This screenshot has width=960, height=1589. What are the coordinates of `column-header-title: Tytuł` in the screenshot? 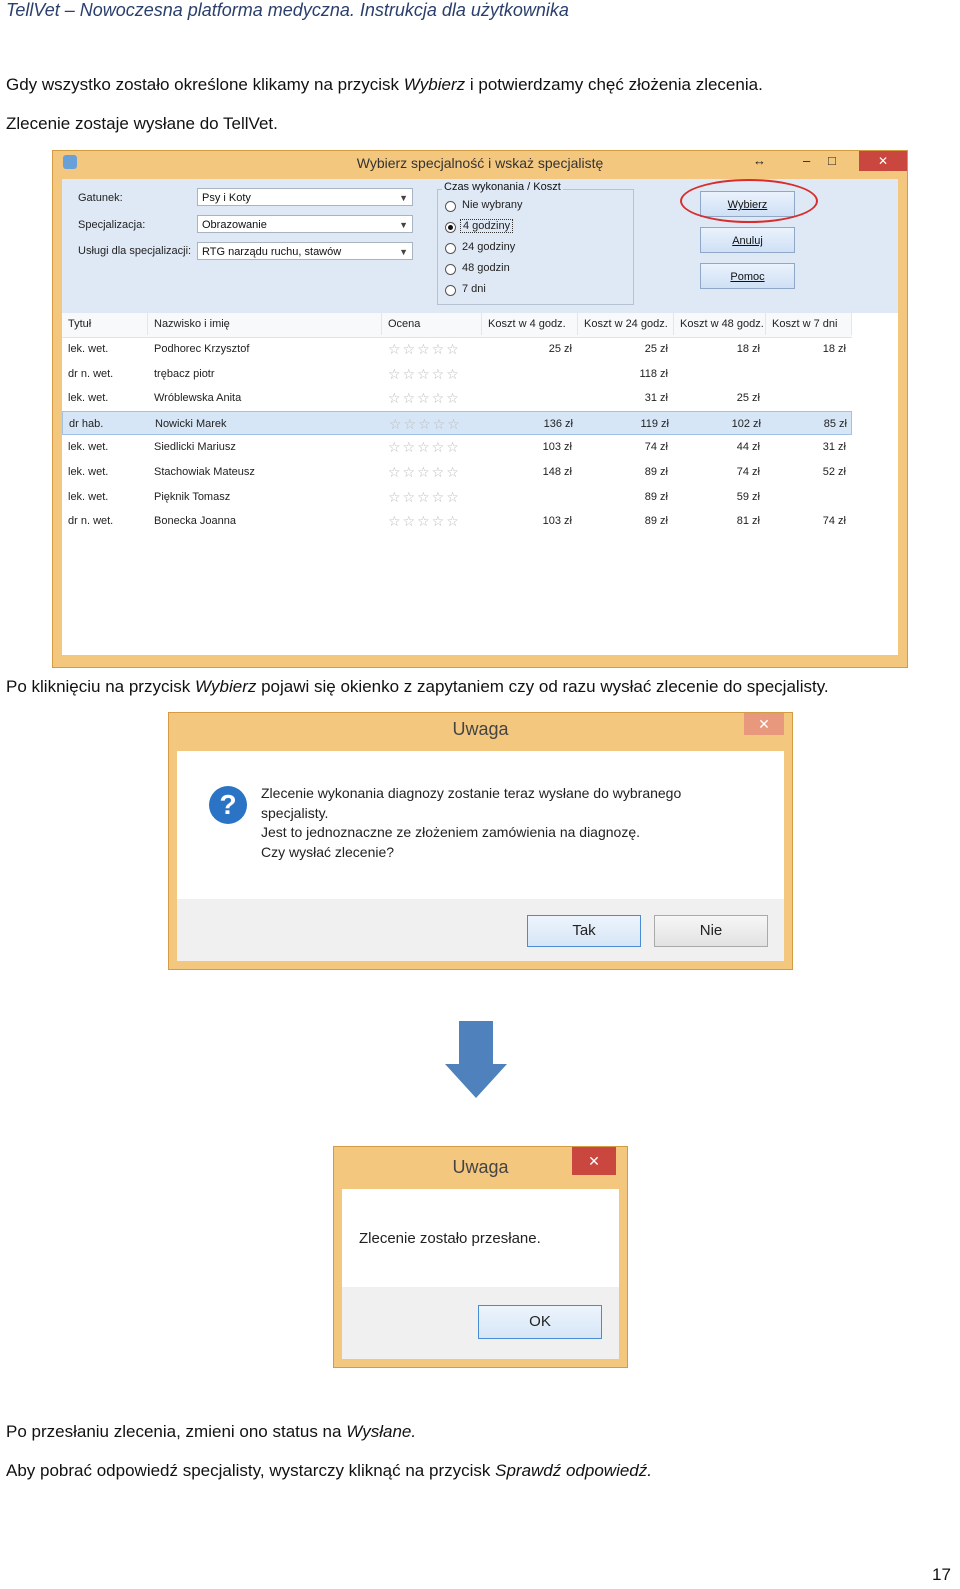 It's located at (105, 324).